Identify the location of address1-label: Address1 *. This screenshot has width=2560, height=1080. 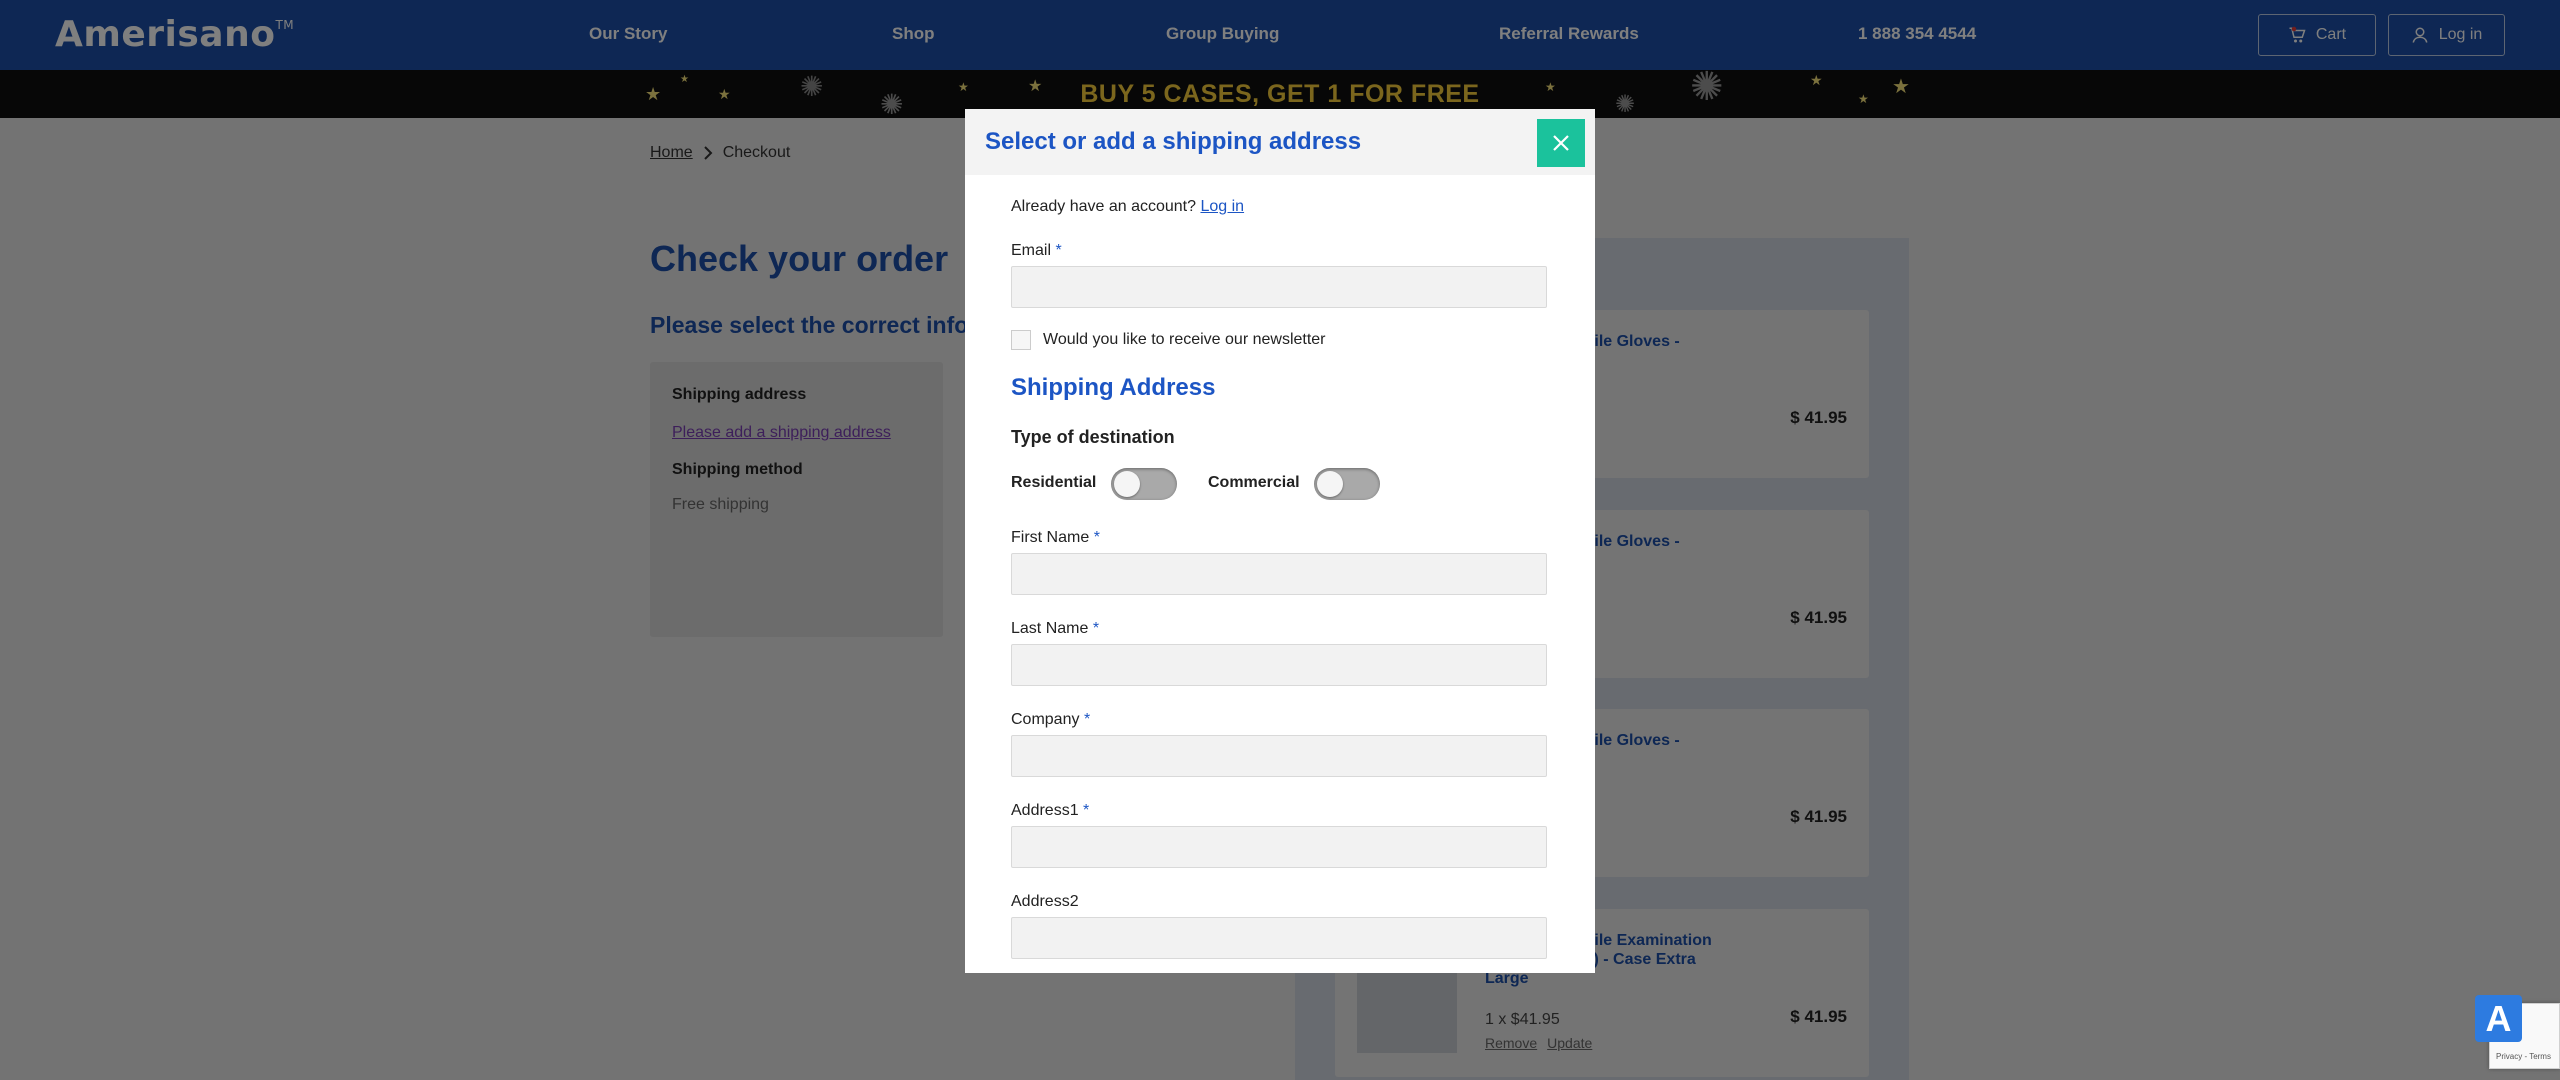
(1050, 810).